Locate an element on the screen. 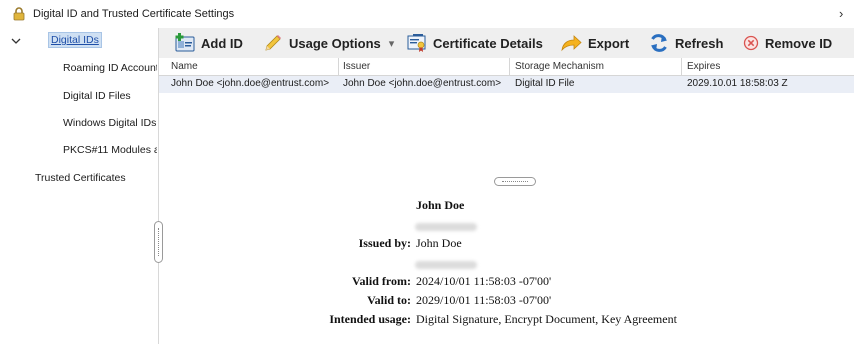 This screenshot has width=854, height=344. certificate-icon is located at coordinates (416, 43).